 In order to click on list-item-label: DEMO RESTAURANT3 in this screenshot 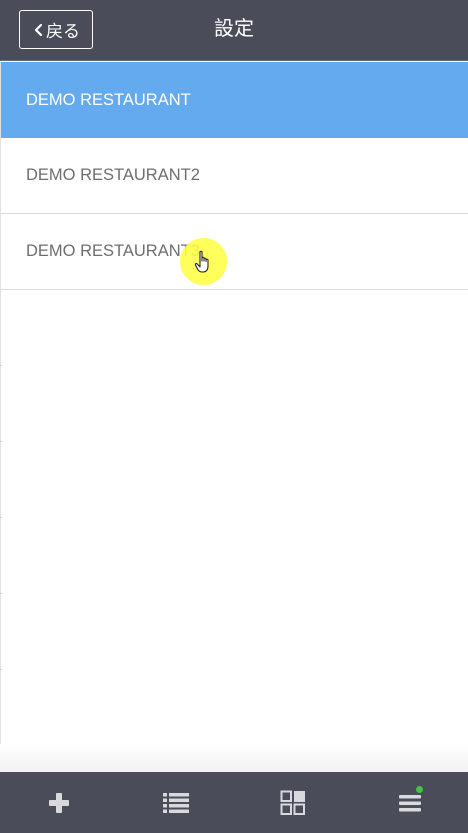, I will do `click(113, 251)`.